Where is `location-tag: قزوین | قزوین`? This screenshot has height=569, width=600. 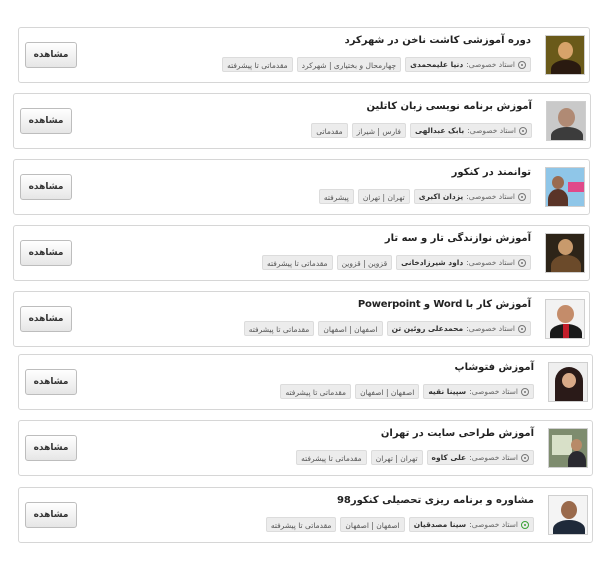 location-tag: قزوین | قزوین is located at coordinates (364, 262).